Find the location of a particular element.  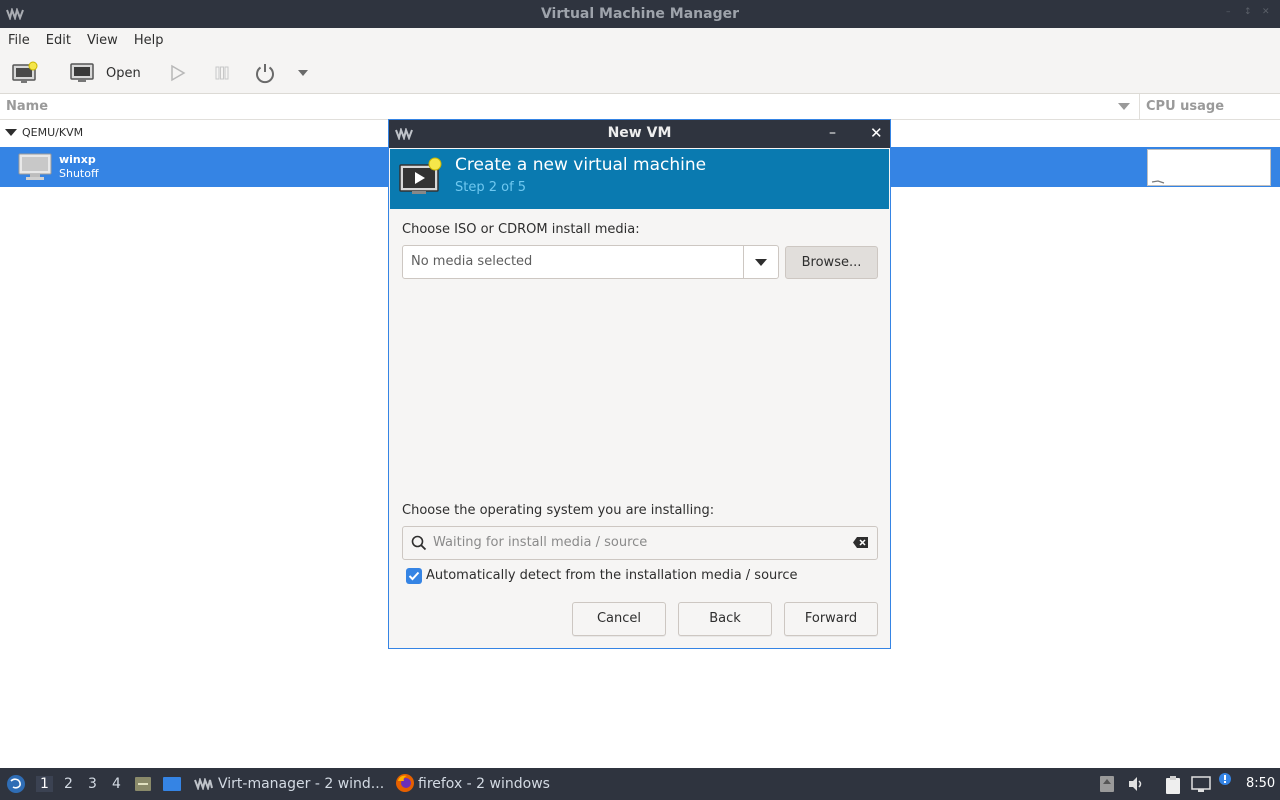

run-button is located at coordinates (178, 73).